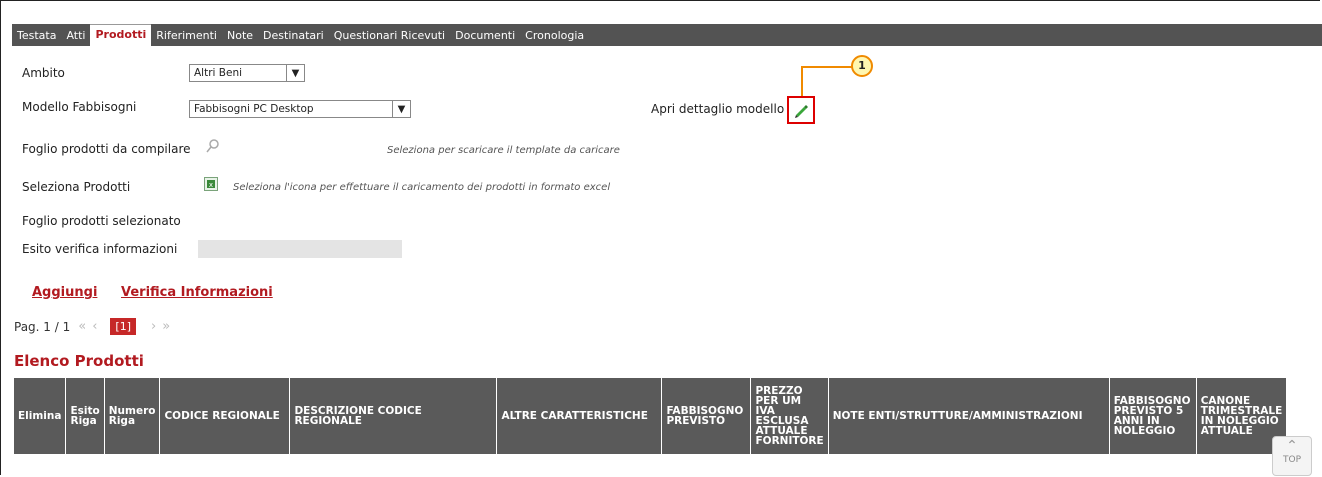 The height and width of the screenshot is (477, 1322). I want to click on current-page-button: [1], so click(123, 326).